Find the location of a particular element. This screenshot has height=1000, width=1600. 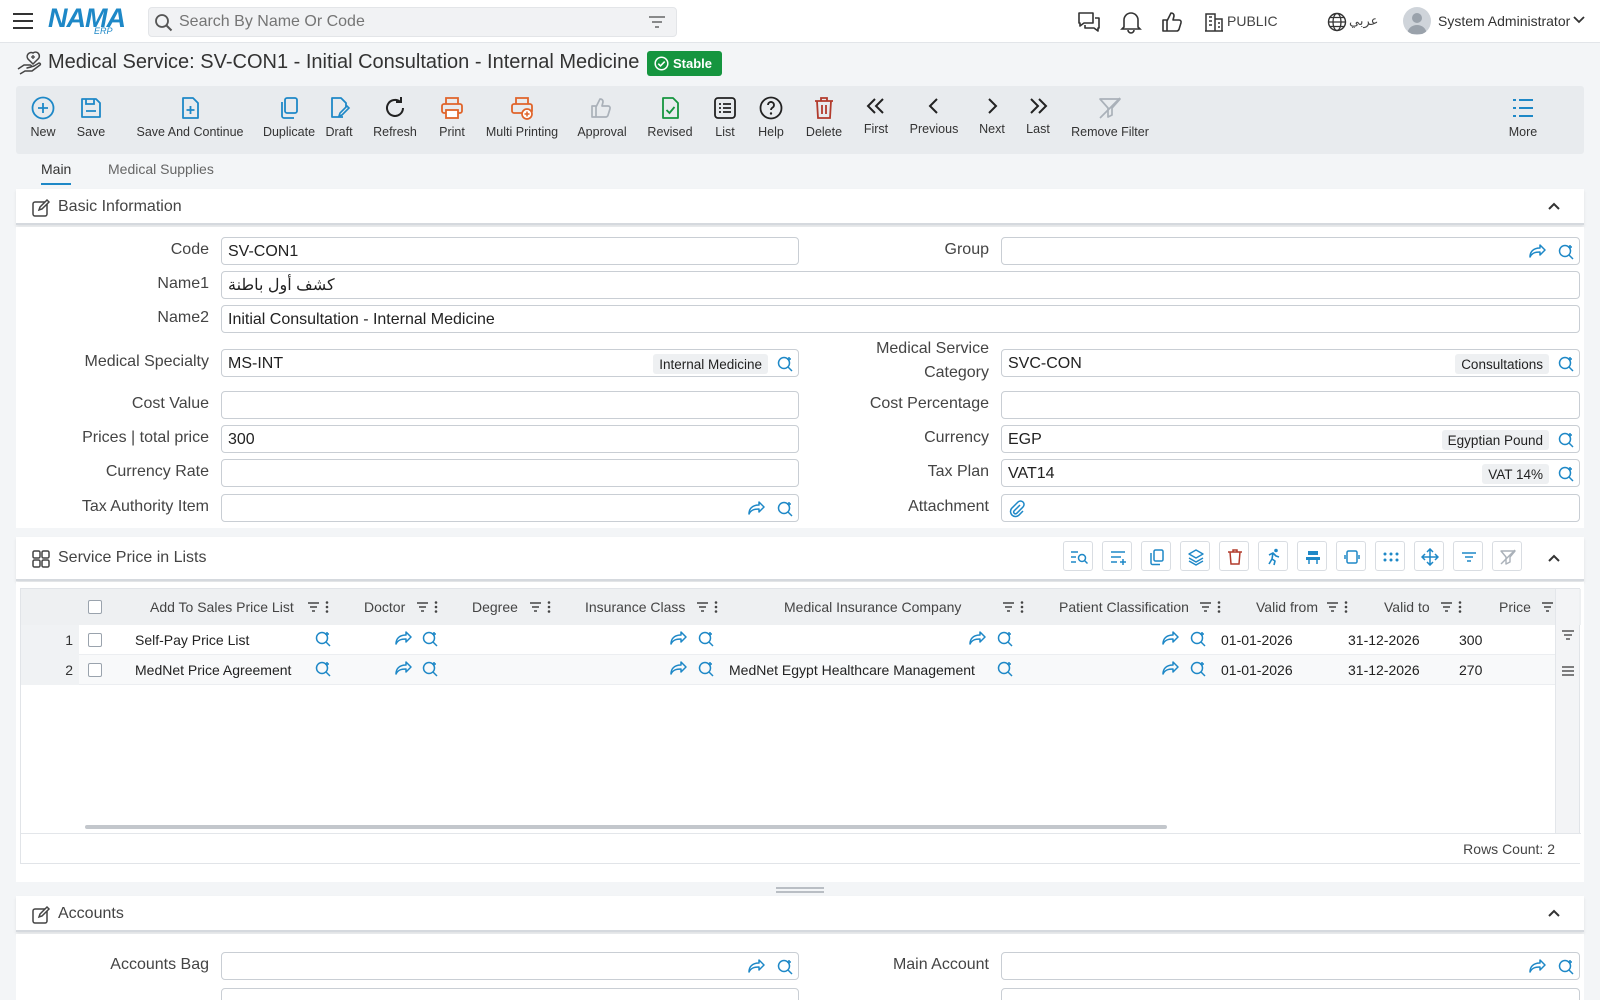

tab-main: Main is located at coordinates (56, 173).